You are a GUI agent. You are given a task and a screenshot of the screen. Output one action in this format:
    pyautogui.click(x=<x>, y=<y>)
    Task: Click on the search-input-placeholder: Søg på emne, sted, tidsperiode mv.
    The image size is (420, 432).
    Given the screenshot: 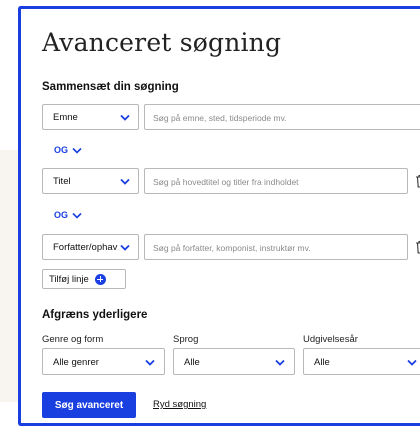 What is the action you would take?
    pyautogui.click(x=220, y=118)
    